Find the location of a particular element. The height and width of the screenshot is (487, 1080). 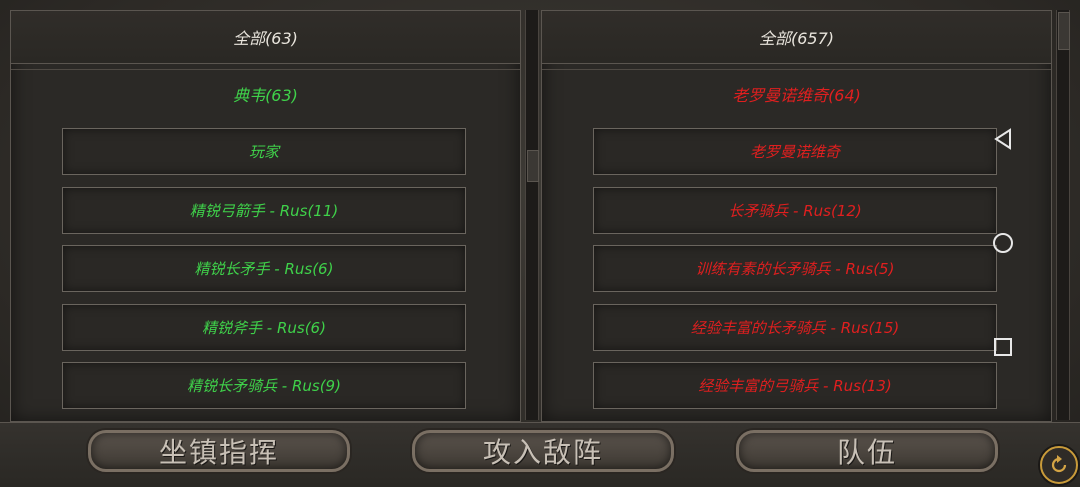

square-recents-icon is located at coordinates (1003, 347).